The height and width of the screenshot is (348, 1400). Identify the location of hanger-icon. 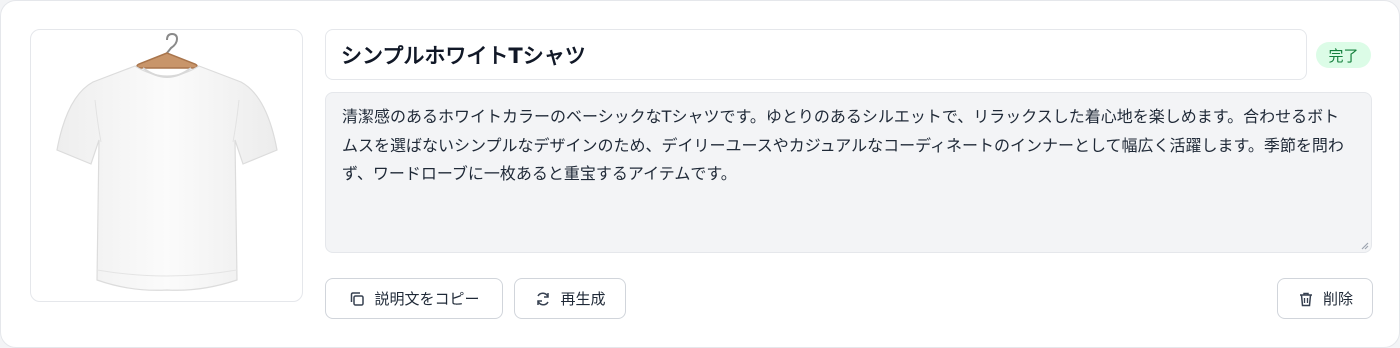
(167, 50).